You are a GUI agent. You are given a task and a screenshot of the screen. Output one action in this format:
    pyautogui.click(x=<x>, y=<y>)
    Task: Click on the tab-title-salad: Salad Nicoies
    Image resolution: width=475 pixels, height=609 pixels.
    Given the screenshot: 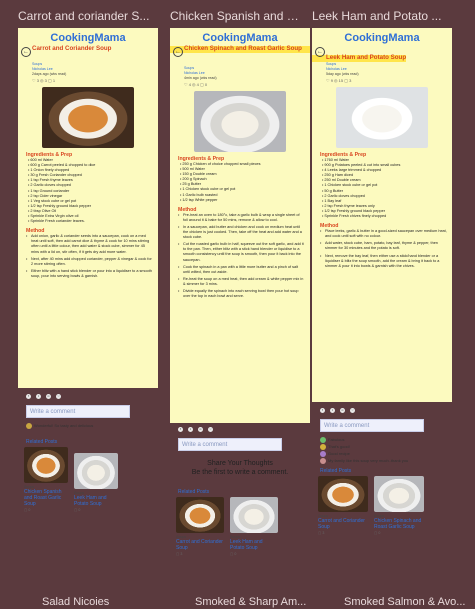 What is the action you would take?
    pyautogui.click(x=75, y=602)
    